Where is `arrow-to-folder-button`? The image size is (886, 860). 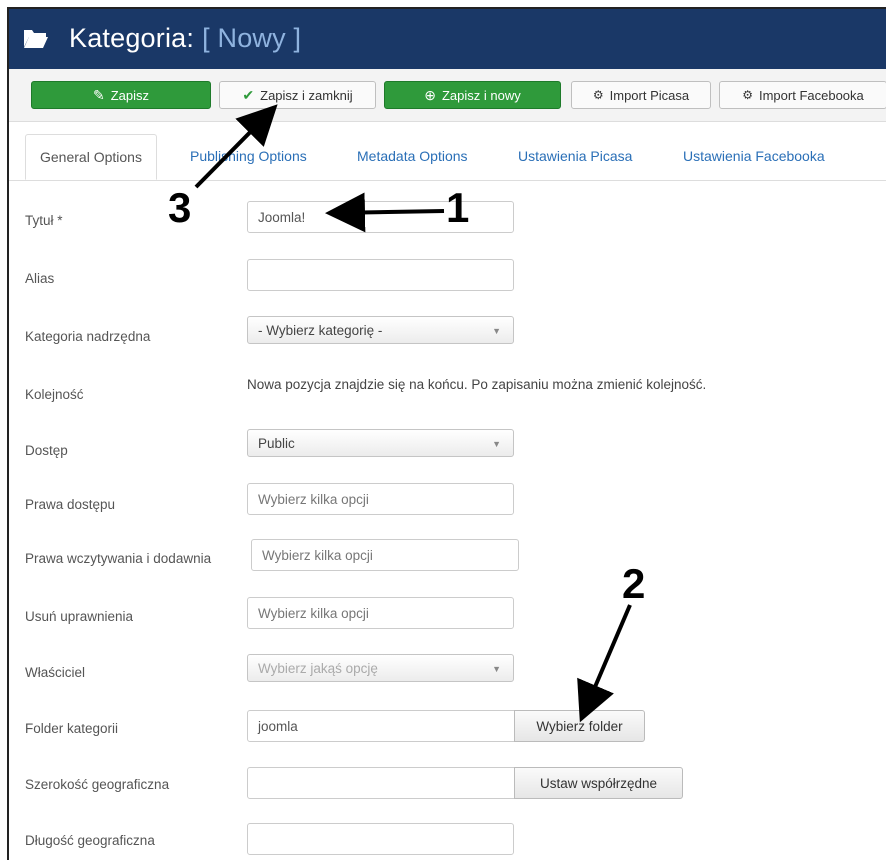
arrow-to-folder-button is located at coordinates (604, 663).